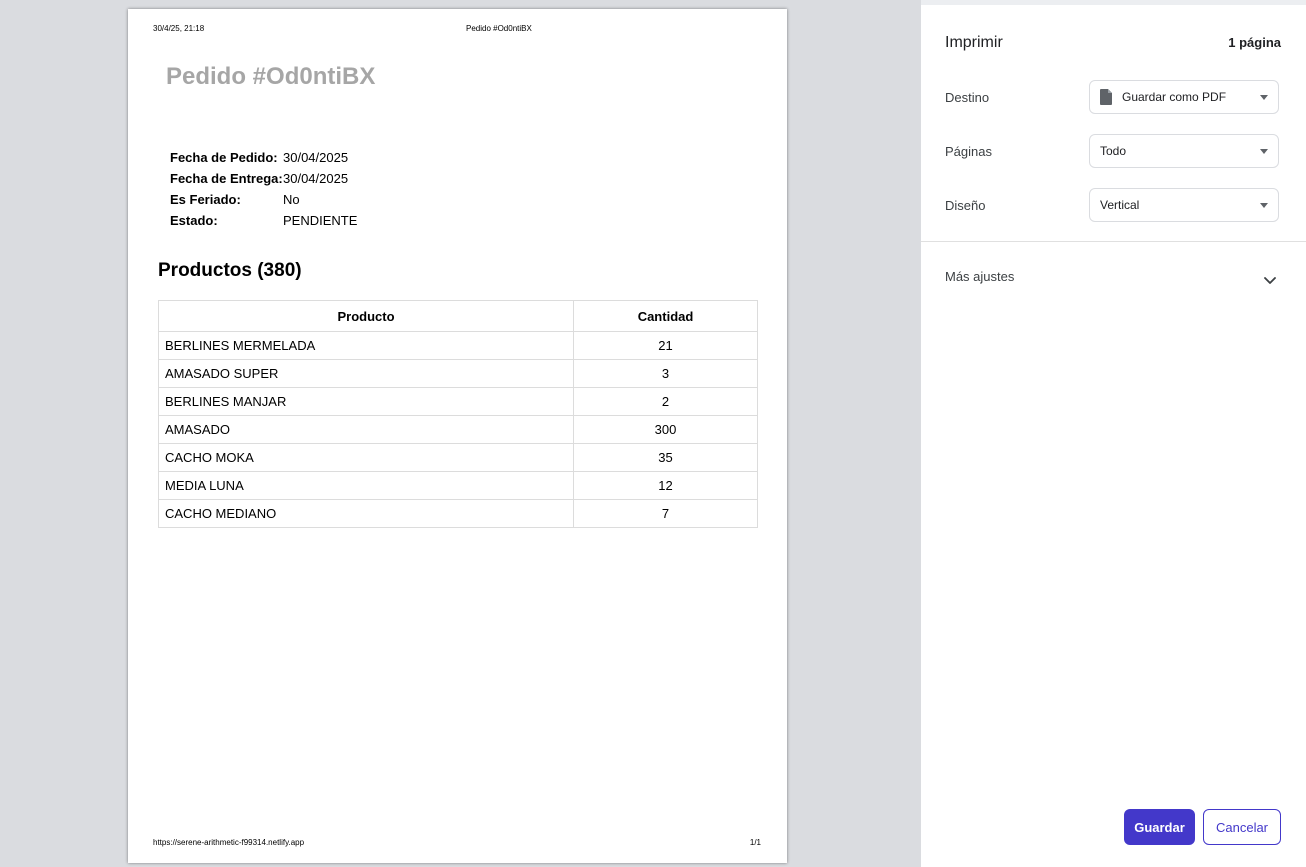 The image size is (1306, 867). What do you see at coordinates (271, 76) in the screenshot?
I see `order-title: Pedido #Od0ntiBX` at bounding box center [271, 76].